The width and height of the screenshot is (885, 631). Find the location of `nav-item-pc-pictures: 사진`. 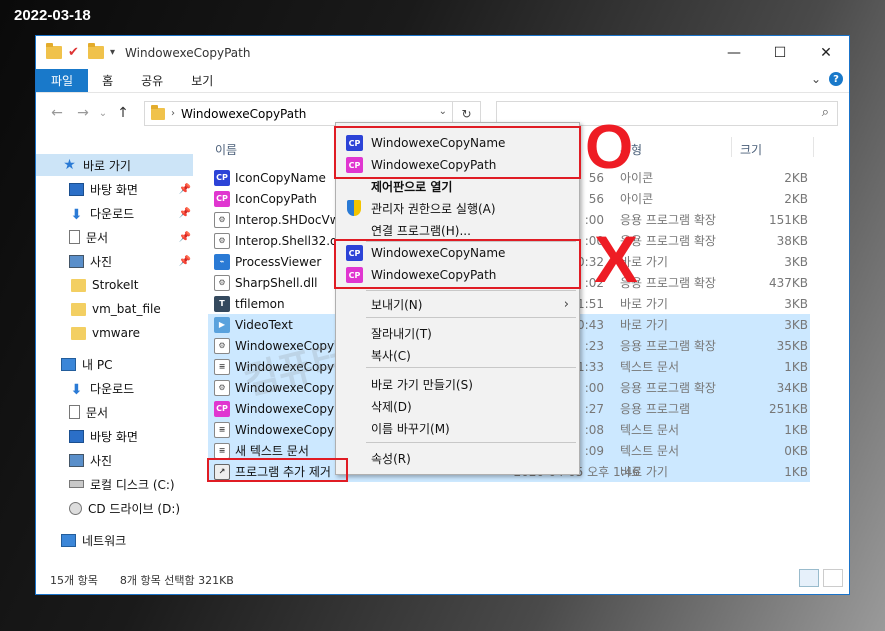

nav-item-pc-pictures: 사진 is located at coordinates (90, 460).